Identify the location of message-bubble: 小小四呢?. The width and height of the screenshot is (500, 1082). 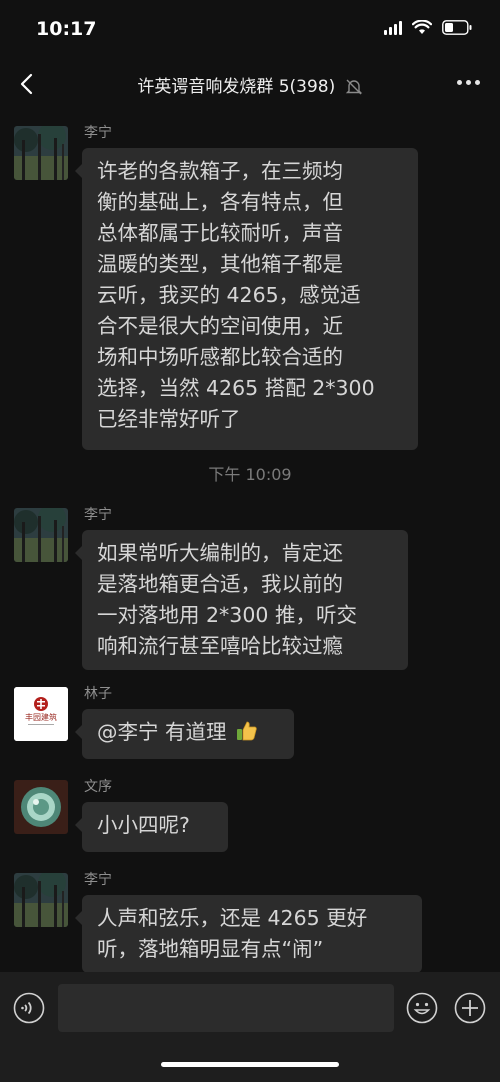
(151, 827).